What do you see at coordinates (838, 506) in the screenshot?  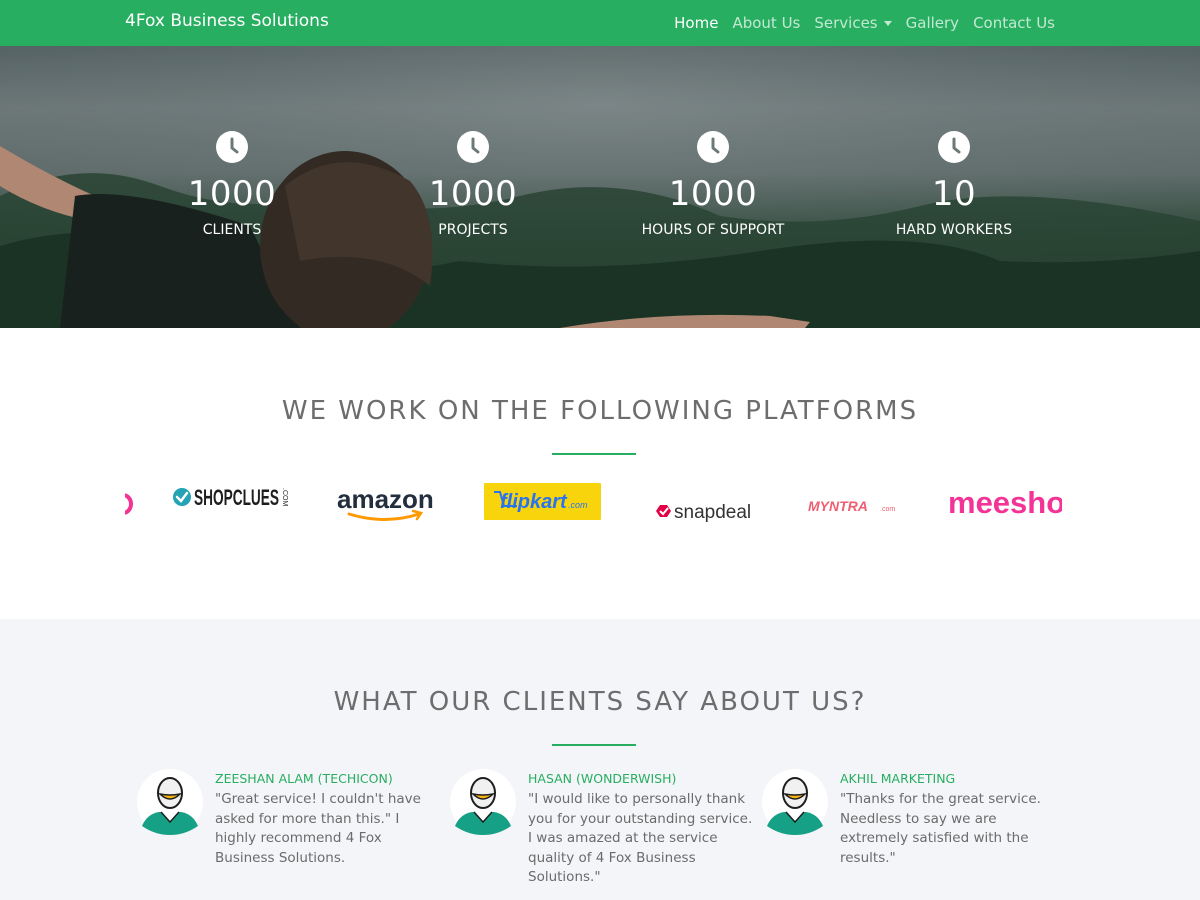 I see `myntra-text: MYNTRA` at bounding box center [838, 506].